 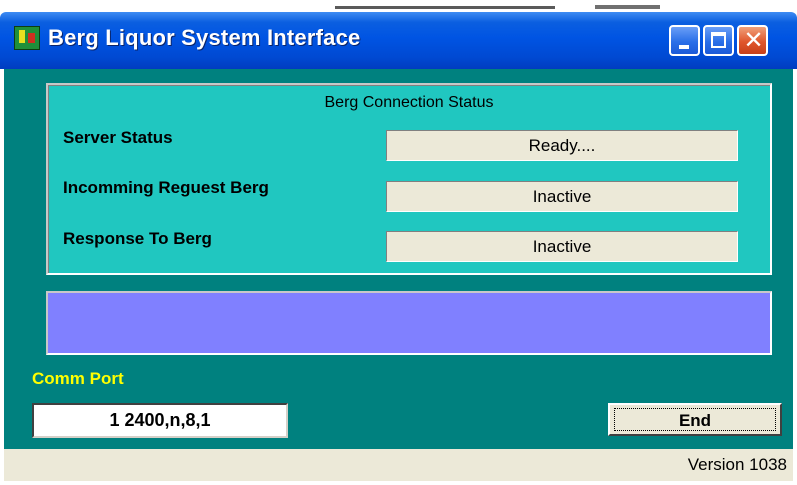 I want to click on message-panel, so click(x=409, y=323).